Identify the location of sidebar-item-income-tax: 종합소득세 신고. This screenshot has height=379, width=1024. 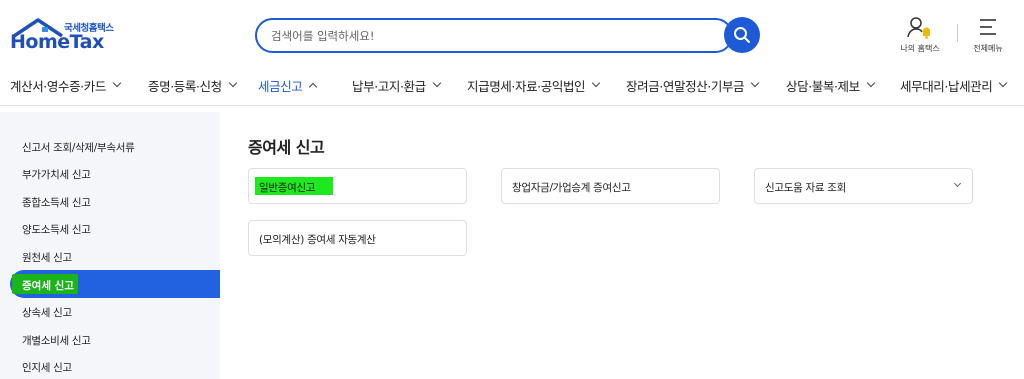
(56, 202).